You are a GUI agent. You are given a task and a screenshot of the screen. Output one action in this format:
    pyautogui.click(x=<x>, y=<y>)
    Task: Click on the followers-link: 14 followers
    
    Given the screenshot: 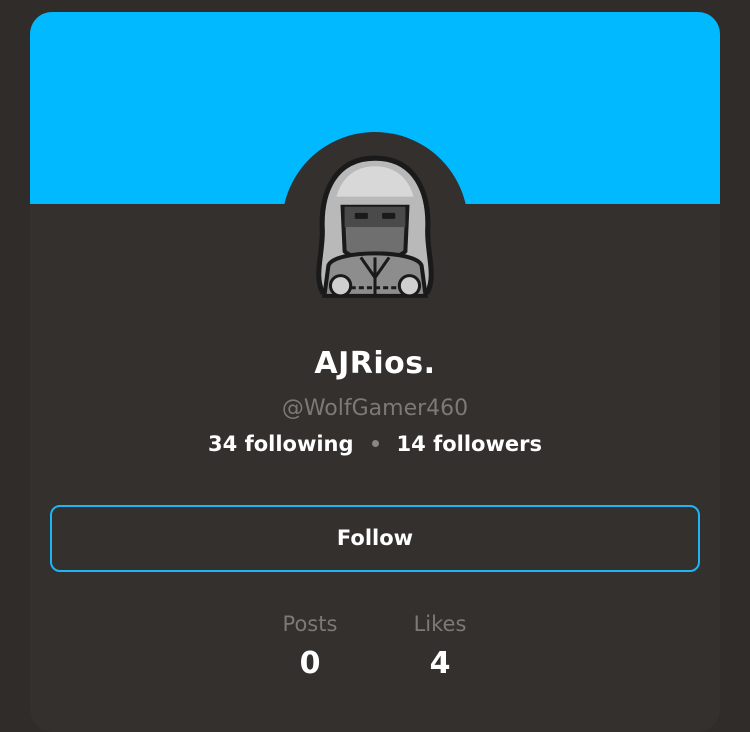 What is the action you would take?
    pyautogui.click(x=469, y=444)
    